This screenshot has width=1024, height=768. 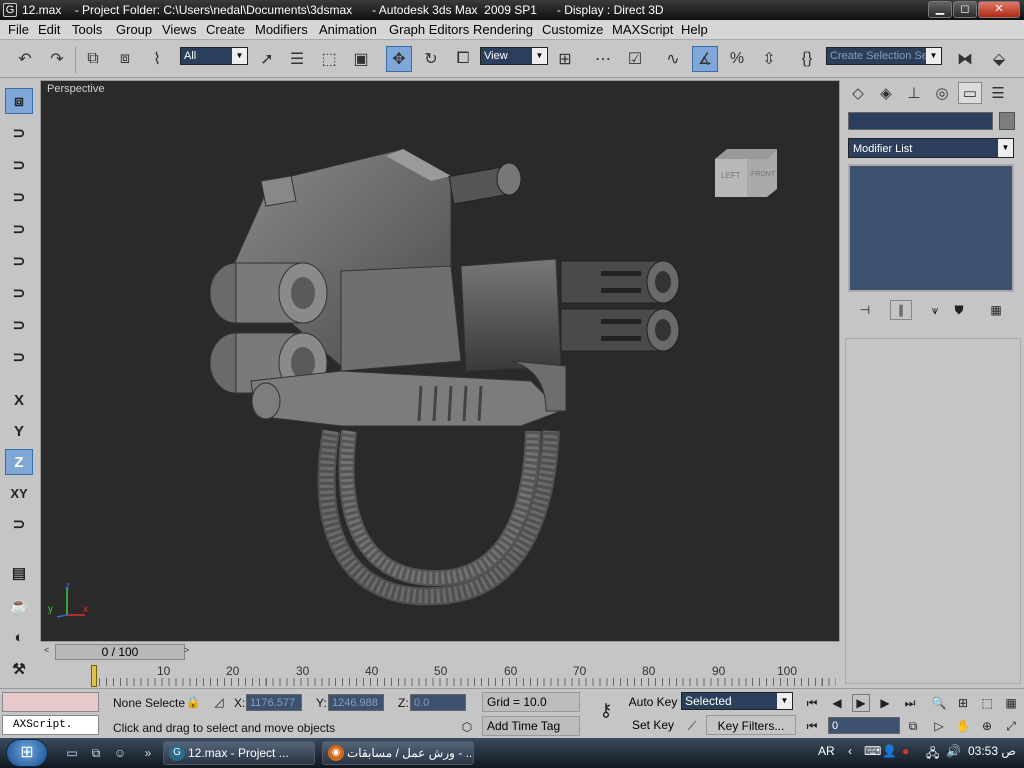 What do you see at coordinates (999, 59) in the screenshot?
I see `align-icon: ⬙` at bounding box center [999, 59].